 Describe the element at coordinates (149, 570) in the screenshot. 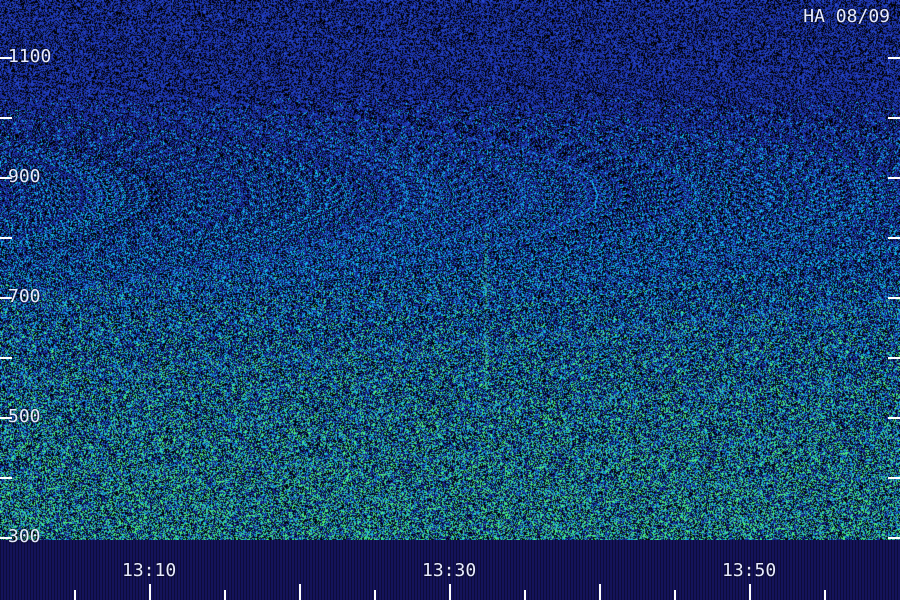

I see `x-tick-label: 13:10` at that location.